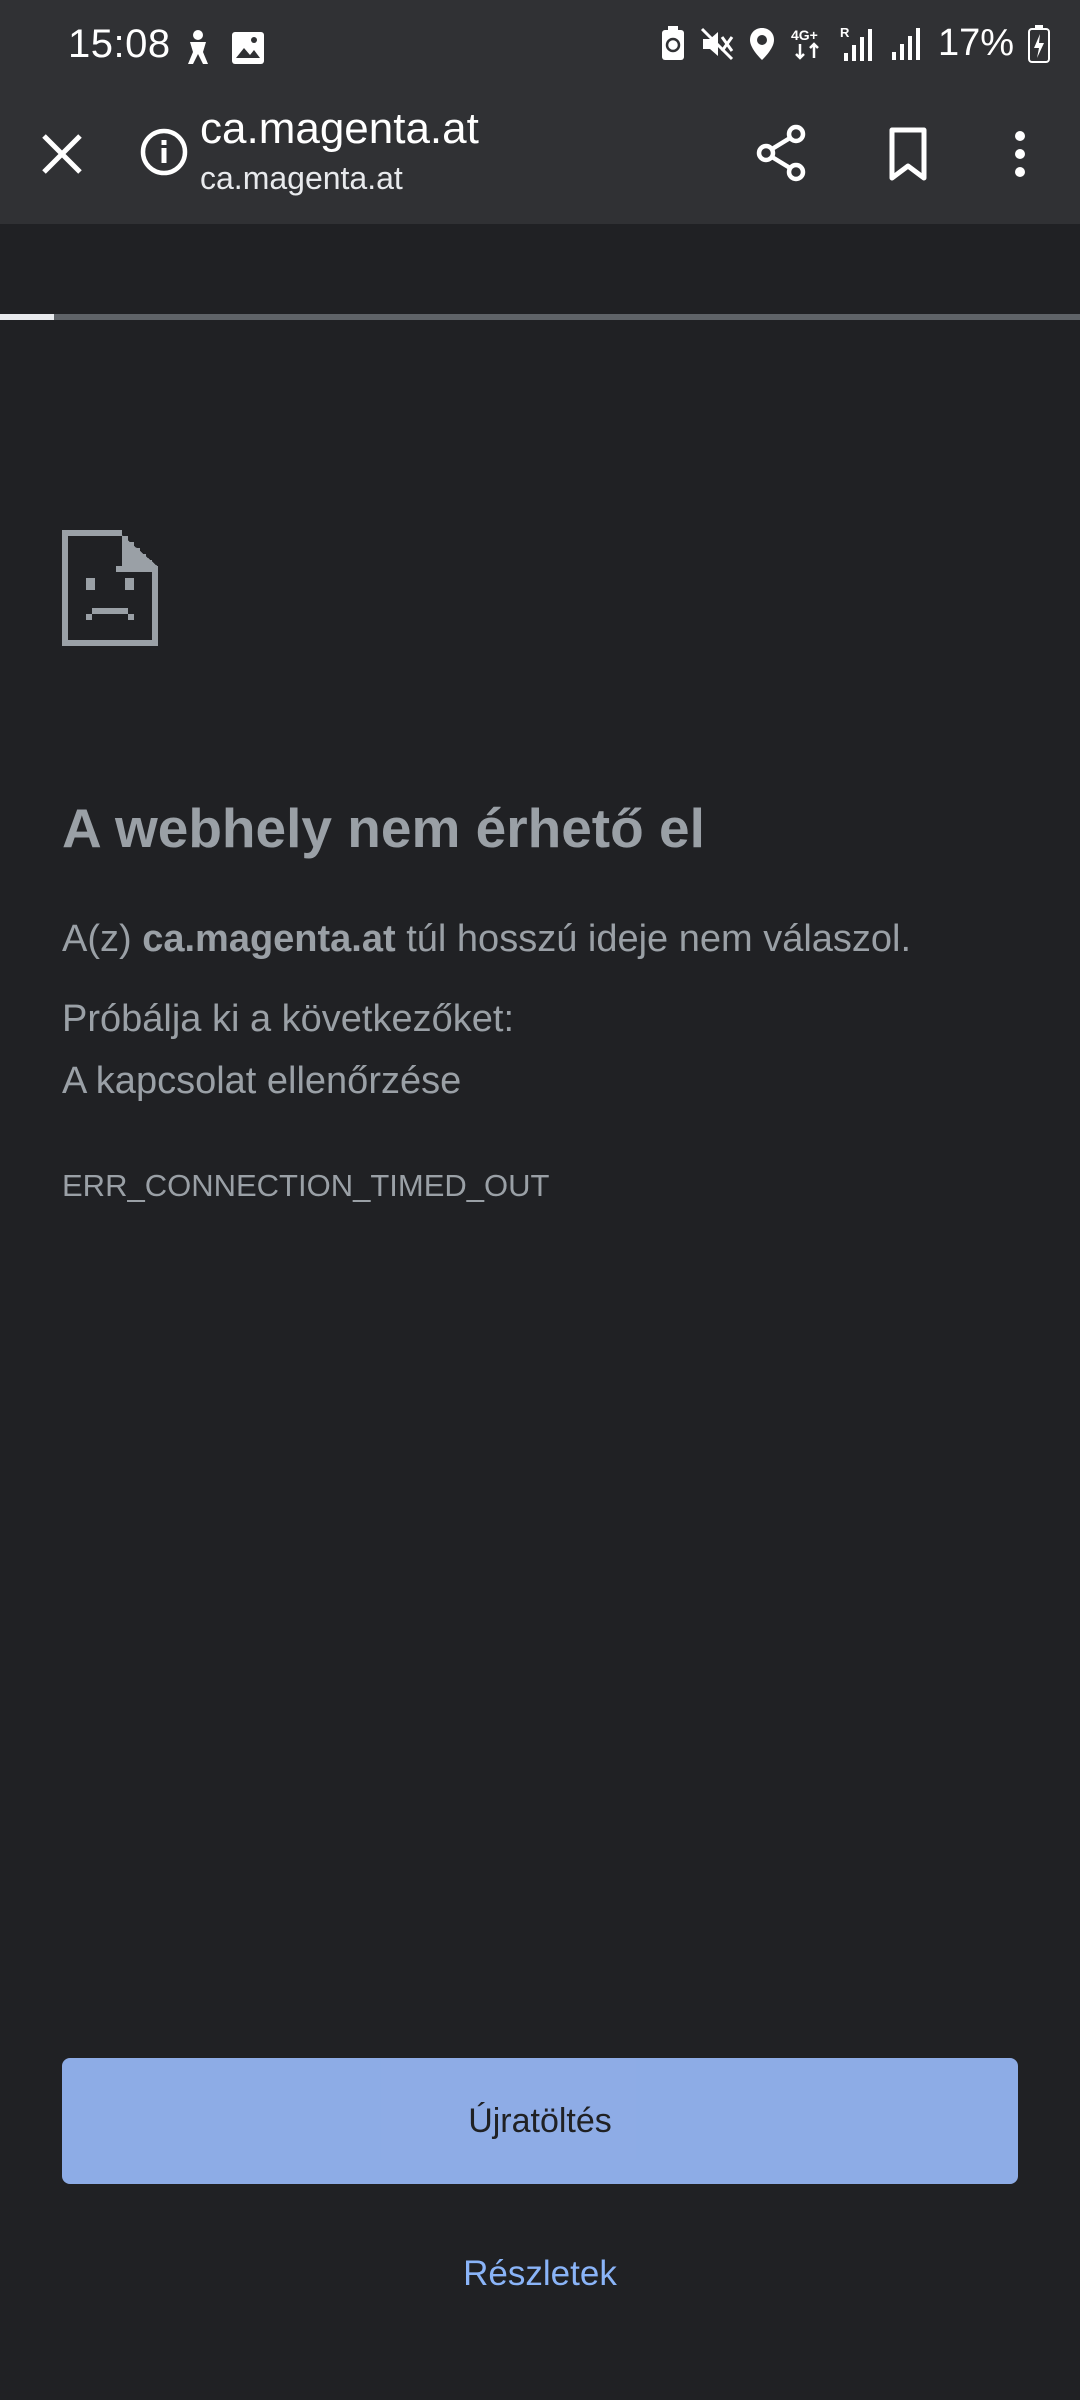 The height and width of the screenshot is (2400, 1080). I want to click on error-message-host: ca.magenta.at, so click(269, 939).